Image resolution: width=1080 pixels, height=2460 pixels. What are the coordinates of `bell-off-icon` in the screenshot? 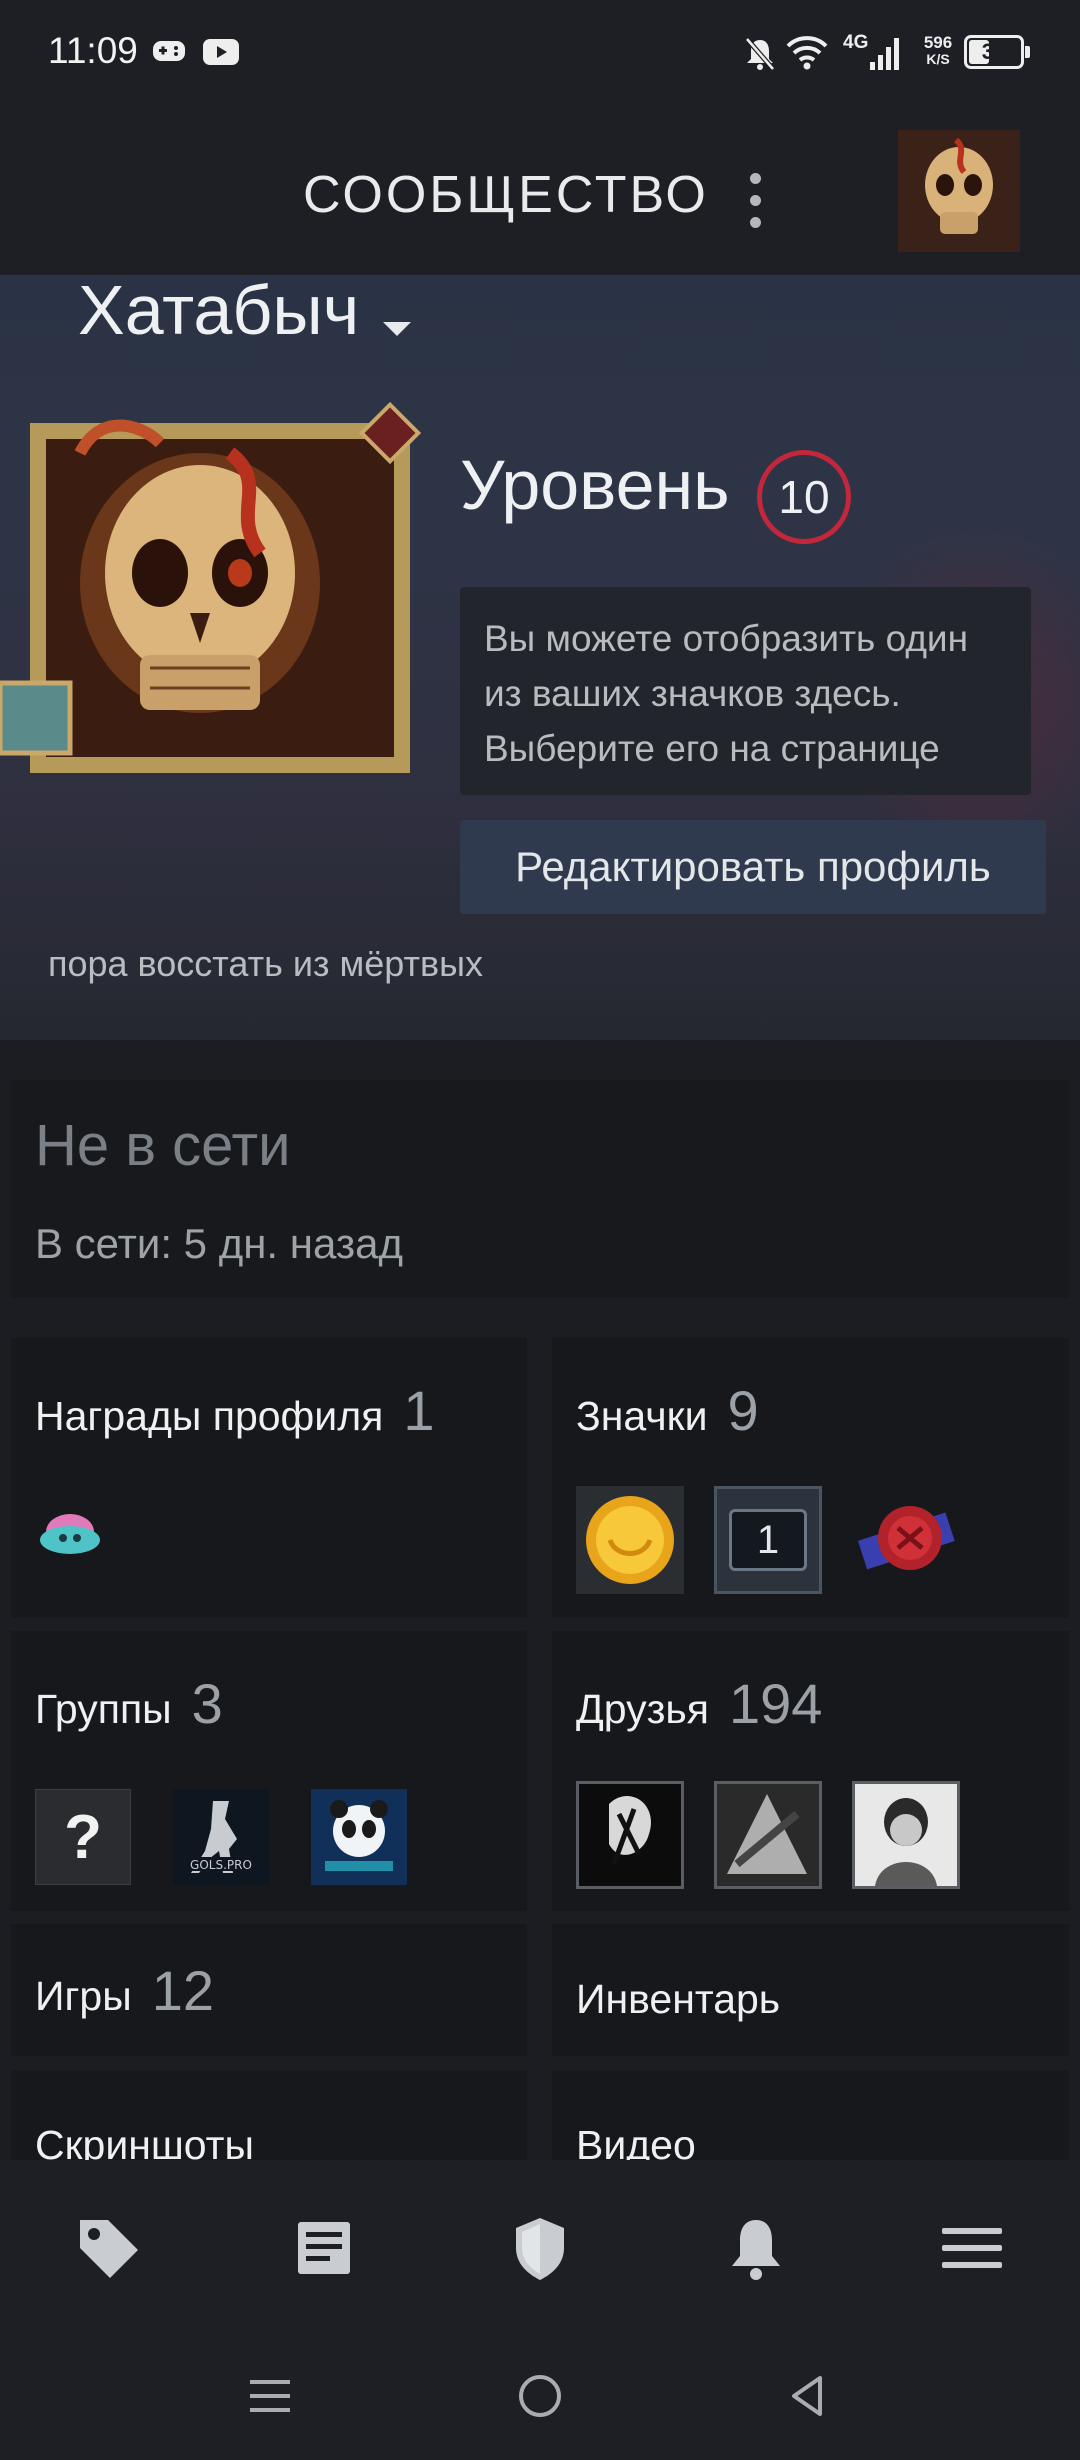 It's located at (760, 54).